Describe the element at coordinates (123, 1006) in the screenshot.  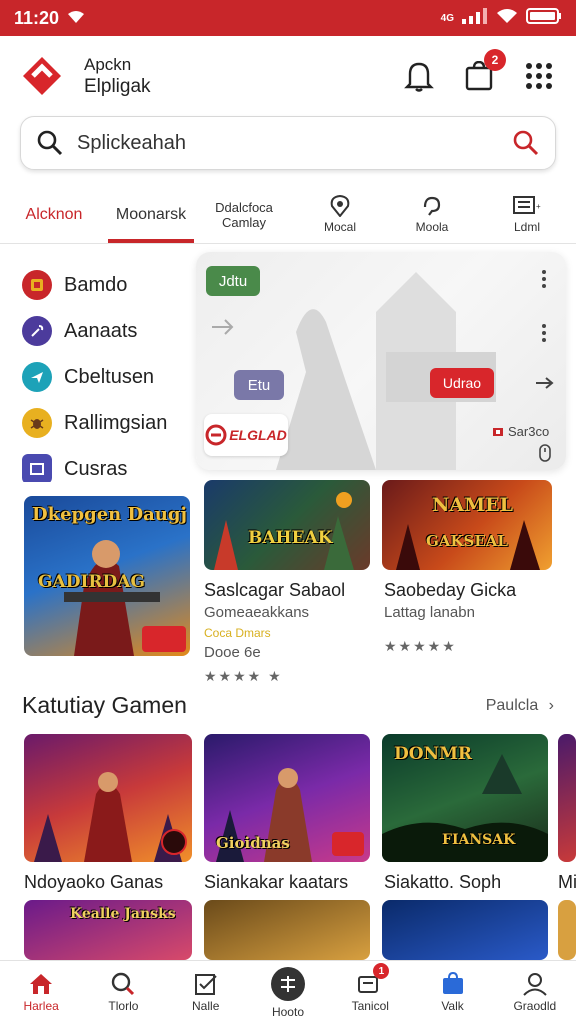
I see `nav-label: Tlorlo` at that location.